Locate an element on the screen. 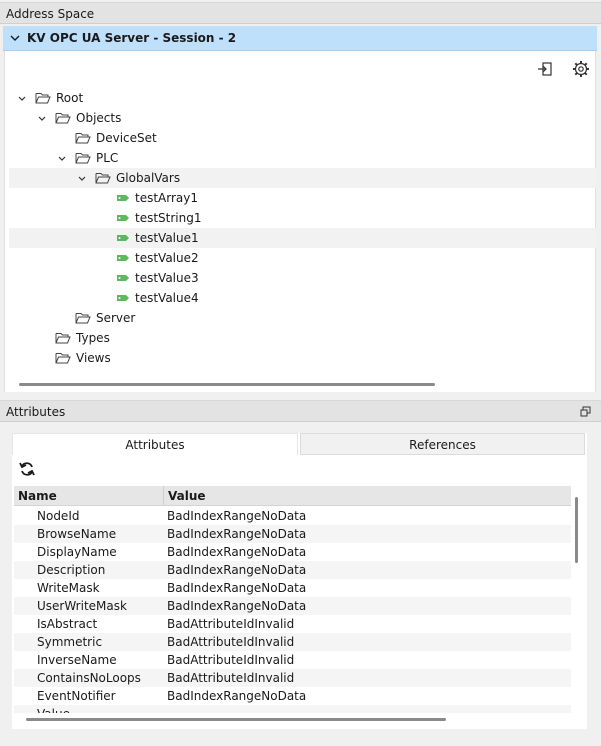 The width and height of the screenshot is (601, 746). tree-node-label: Types is located at coordinates (93, 338).